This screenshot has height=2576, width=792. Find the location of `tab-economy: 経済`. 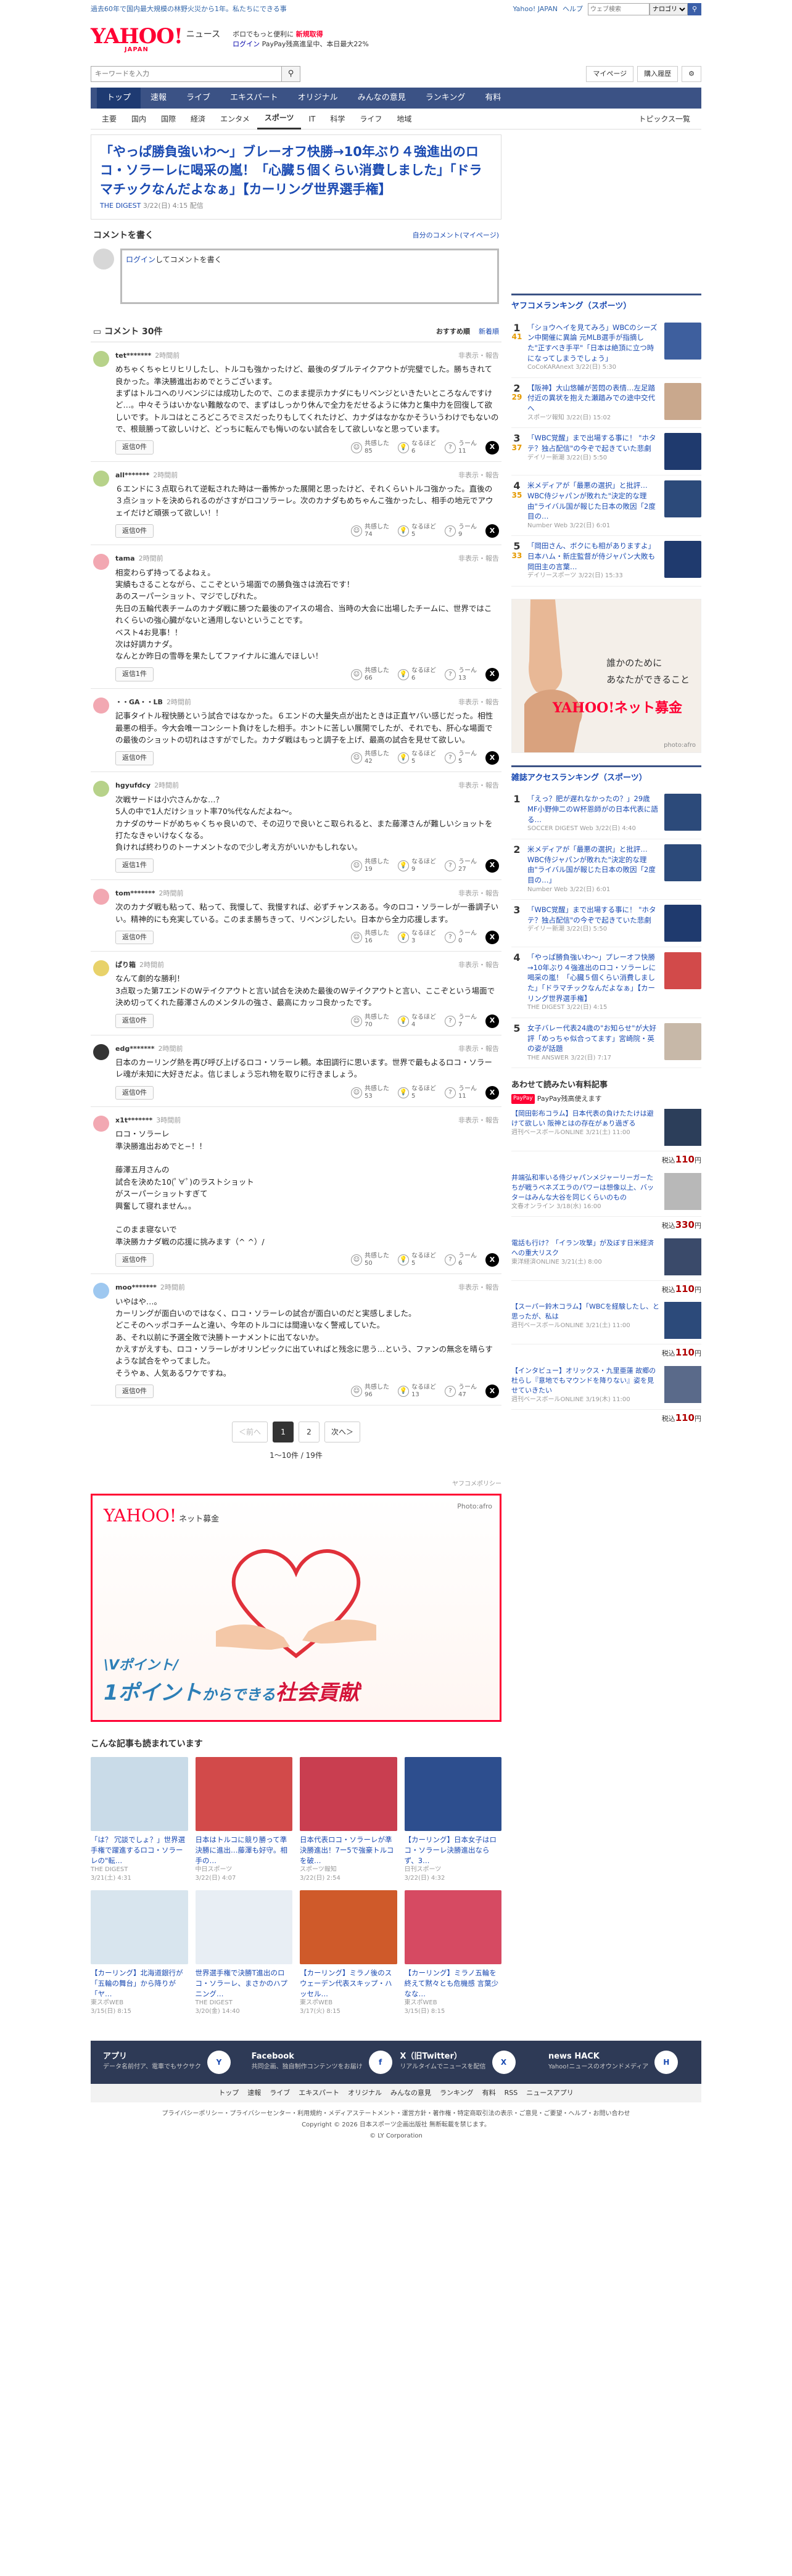

tab-economy: 経済 is located at coordinates (198, 119).